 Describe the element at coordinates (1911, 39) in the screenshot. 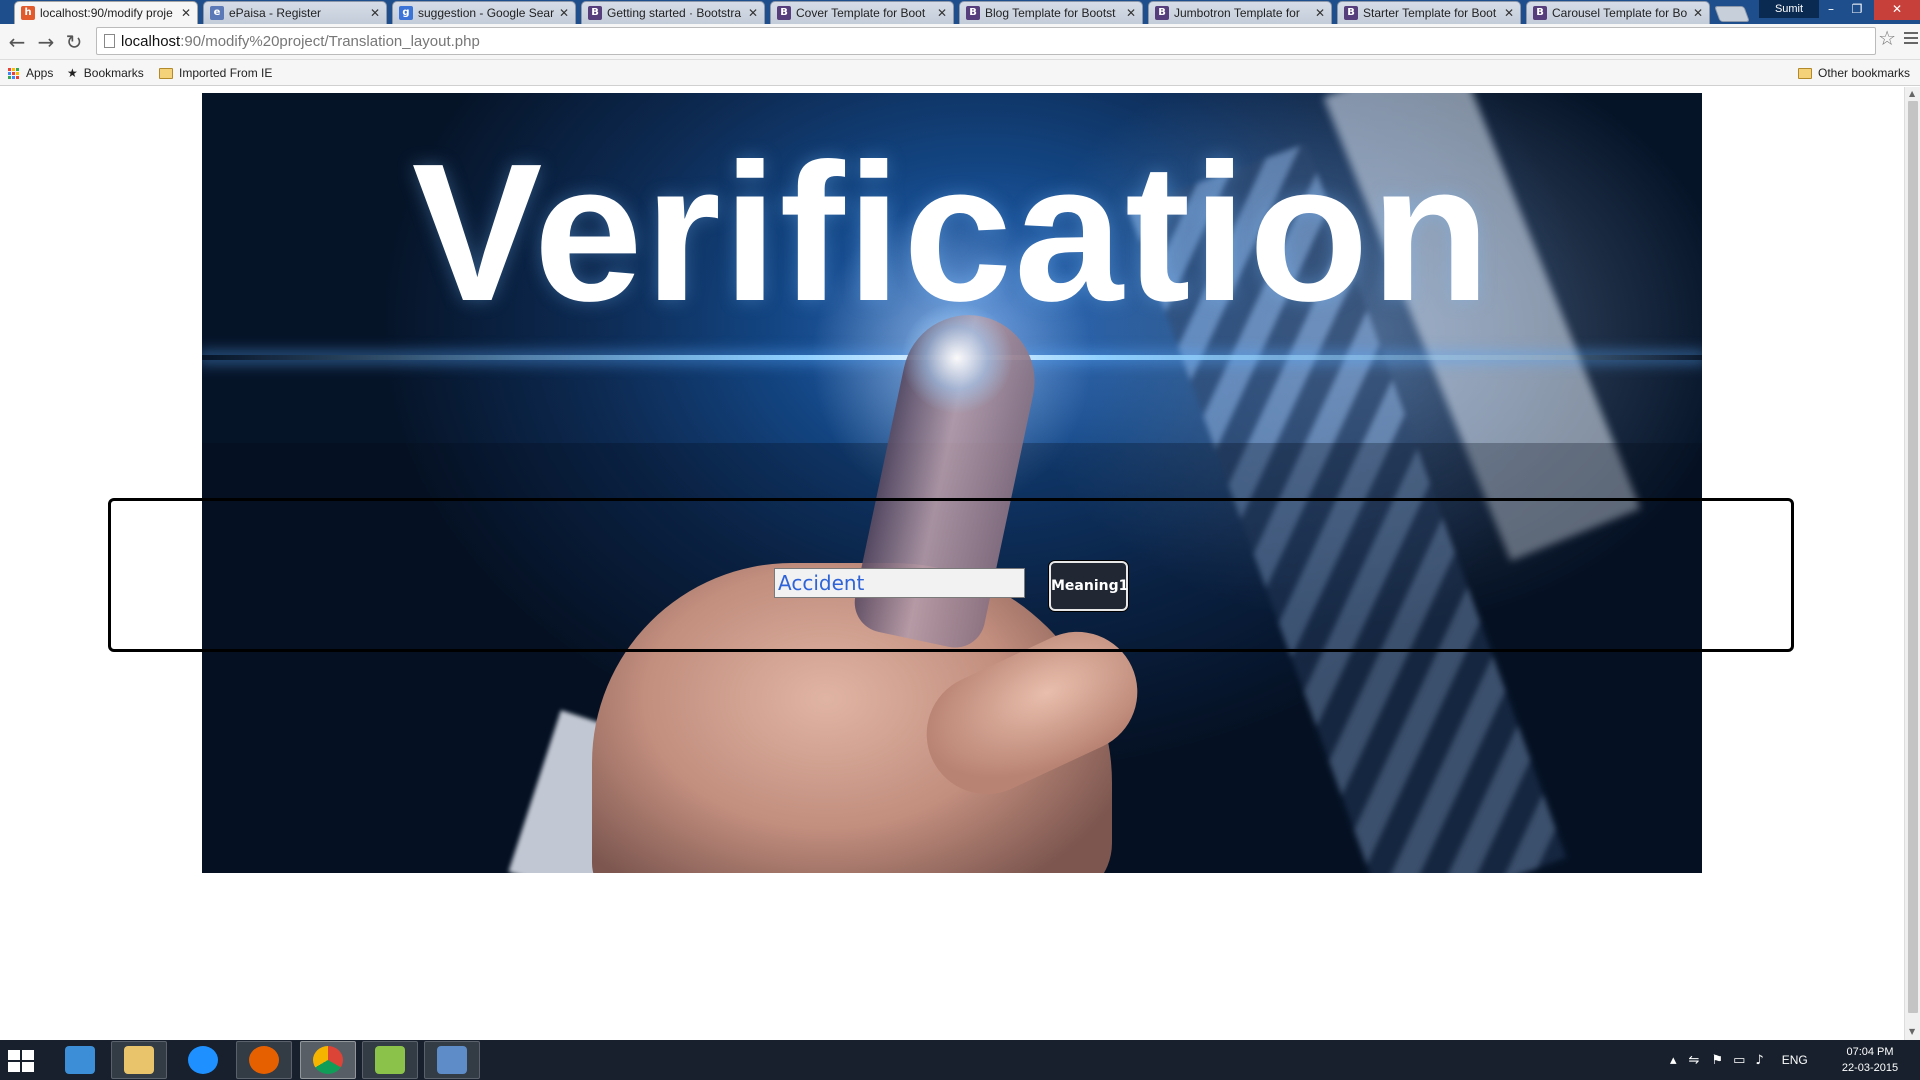

I see `chrome-menu-icon` at that location.